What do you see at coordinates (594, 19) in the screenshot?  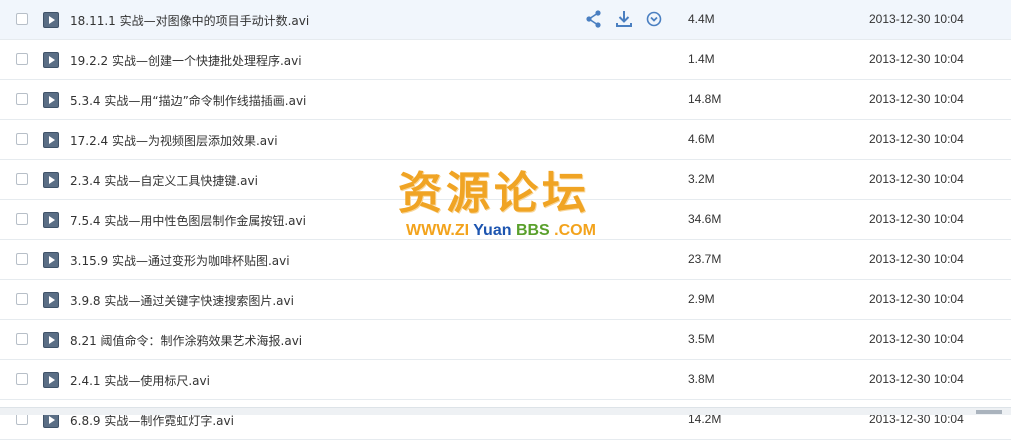 I see `share-icon` at bounding box center [594, 19].